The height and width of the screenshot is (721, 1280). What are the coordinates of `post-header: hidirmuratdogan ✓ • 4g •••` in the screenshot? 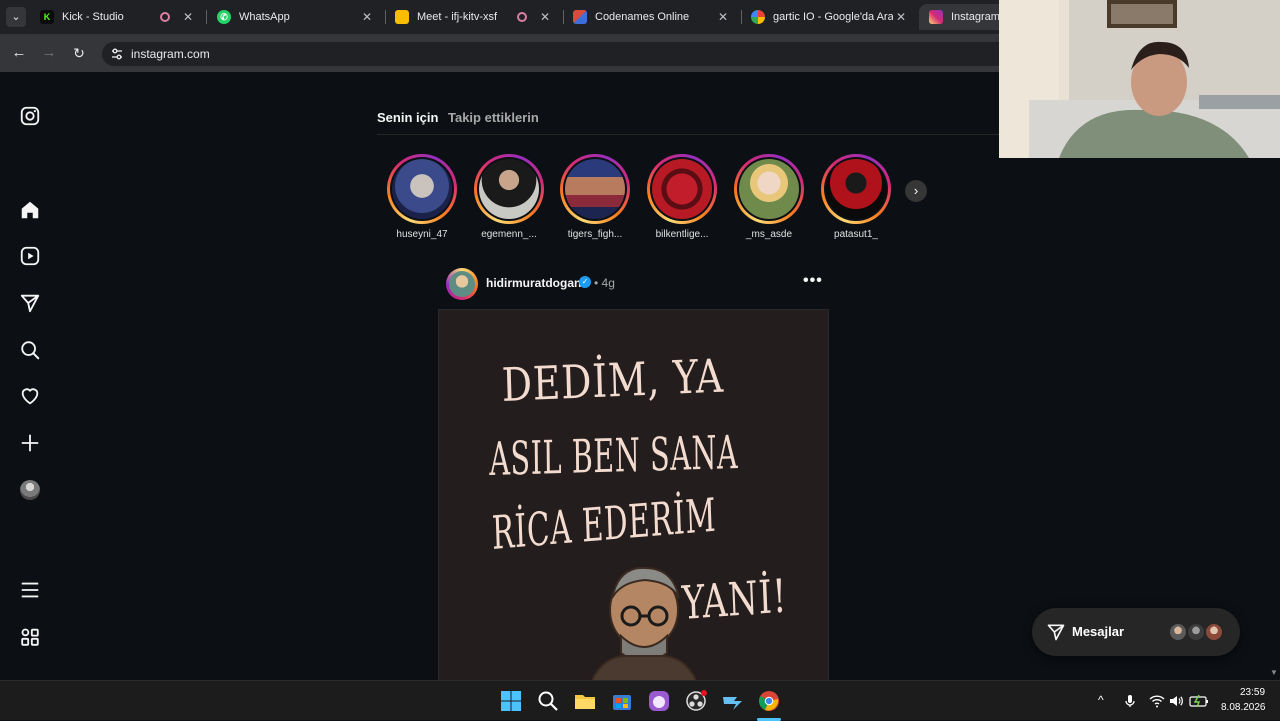 It's located at (636, 284).